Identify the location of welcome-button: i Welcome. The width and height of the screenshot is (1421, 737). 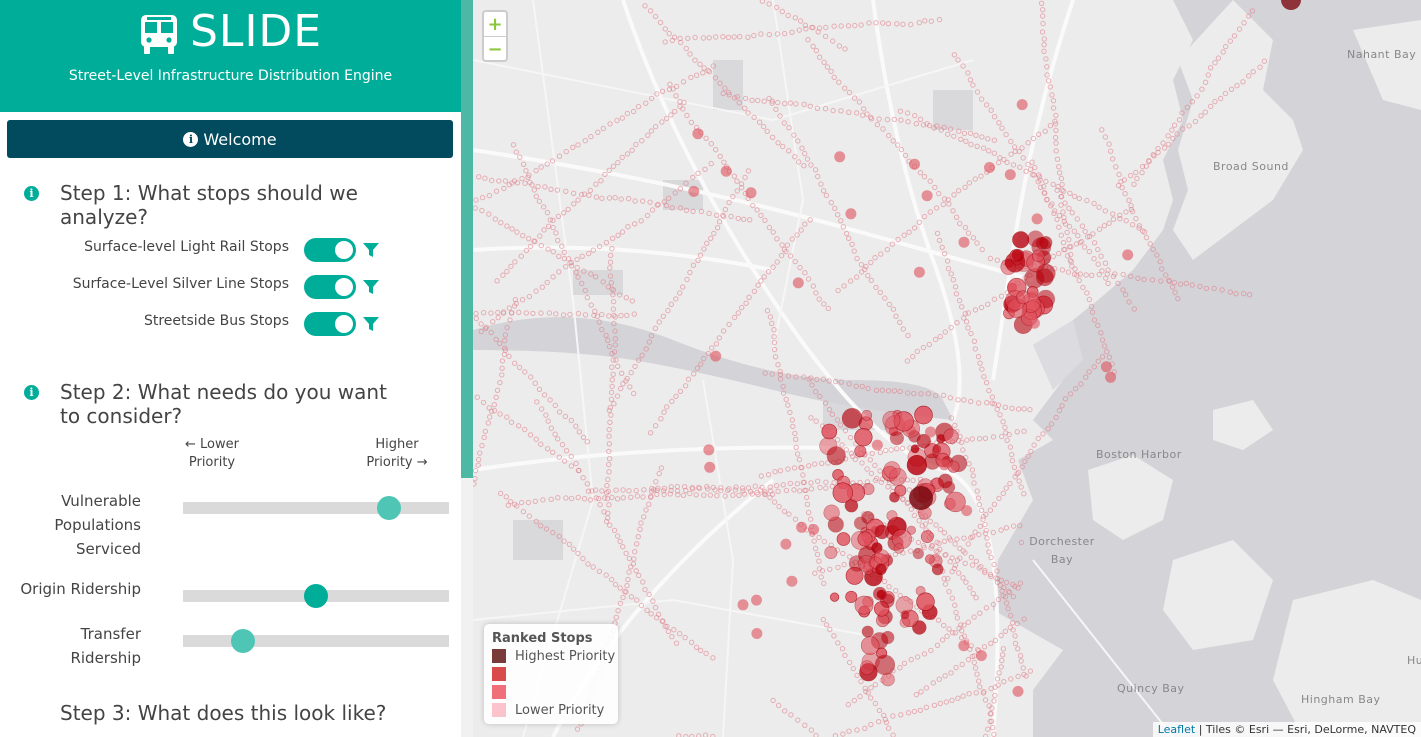
(230, 139).